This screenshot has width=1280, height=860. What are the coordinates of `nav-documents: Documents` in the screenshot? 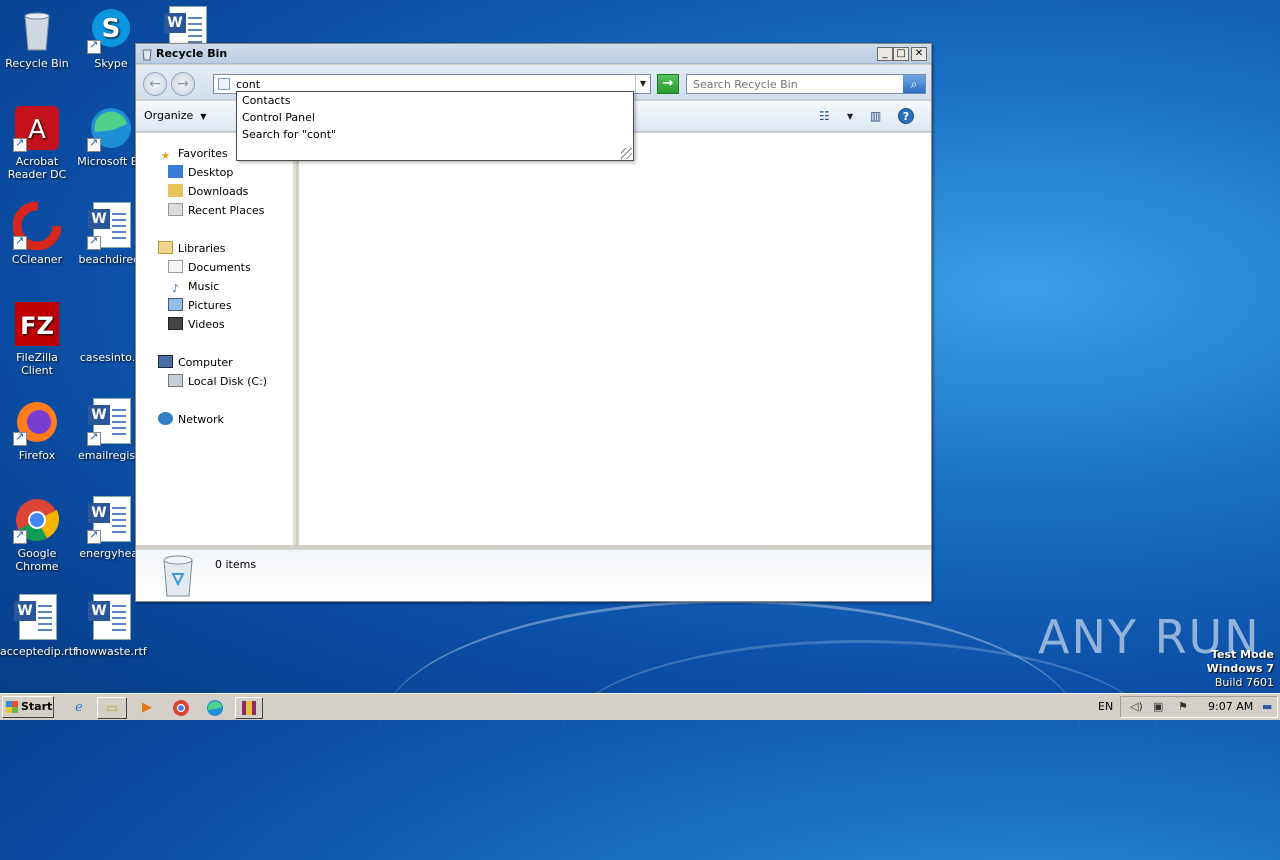 It's located at (209, 268).